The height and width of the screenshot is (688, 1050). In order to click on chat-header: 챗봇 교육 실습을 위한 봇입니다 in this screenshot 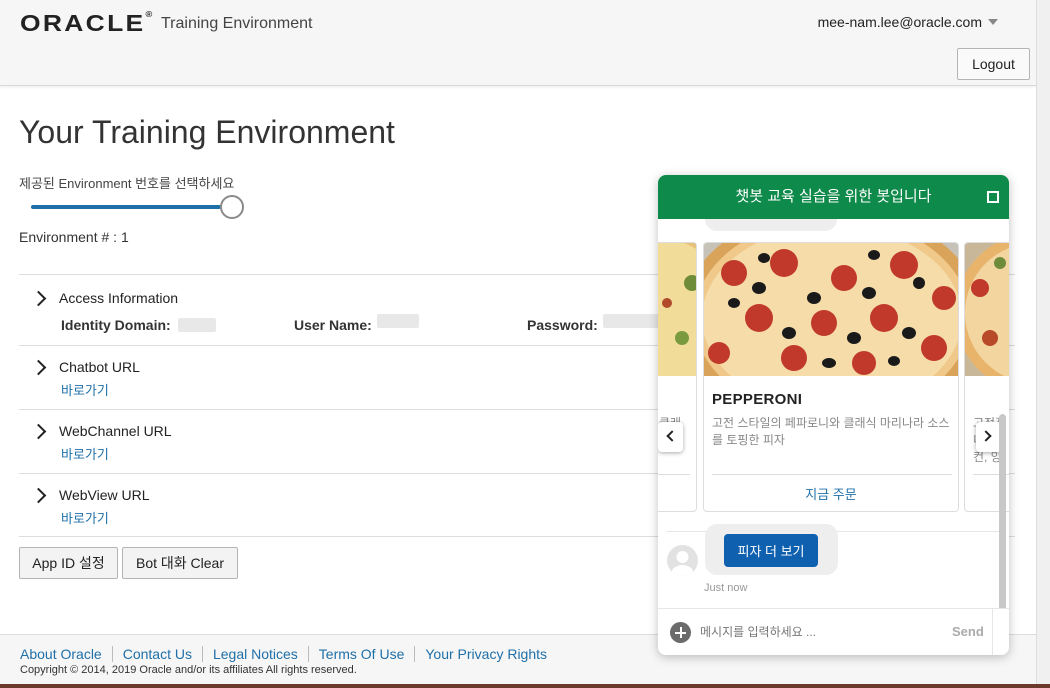, I will do `click(833, 197)`.